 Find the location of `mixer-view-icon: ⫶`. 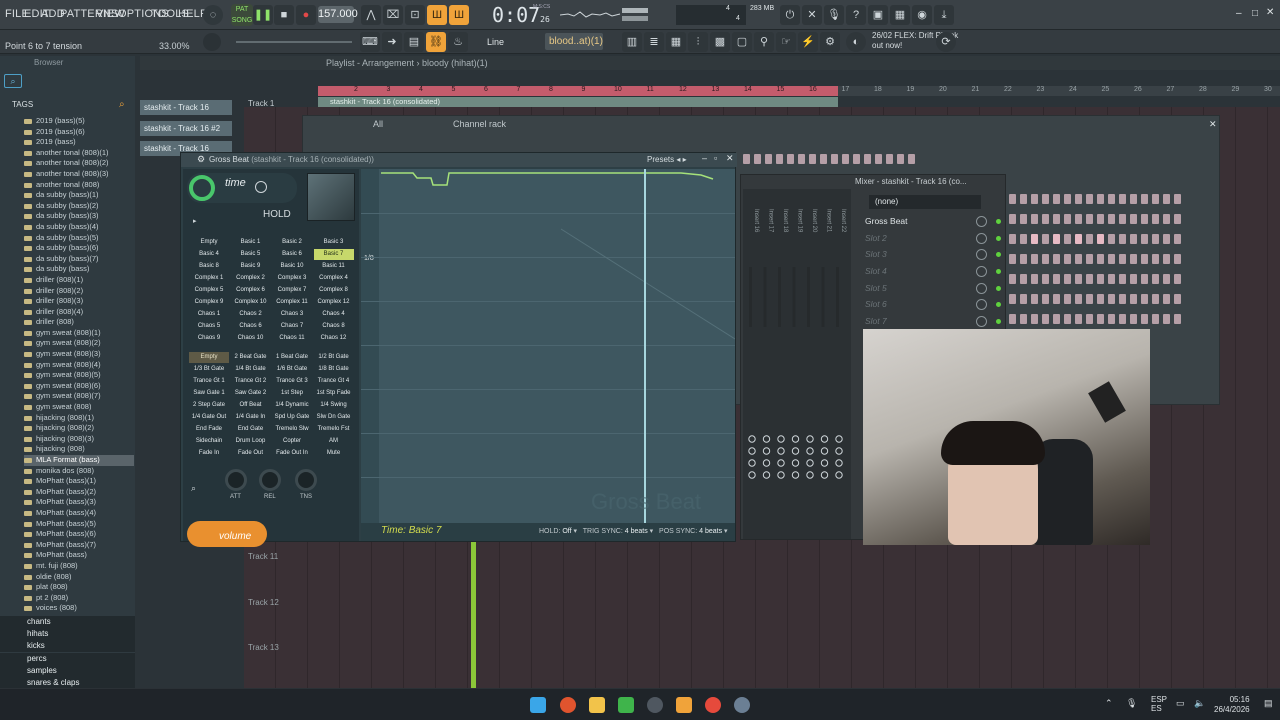

mixer-view-icon: ⫶ is located at coordinates (698, 42).